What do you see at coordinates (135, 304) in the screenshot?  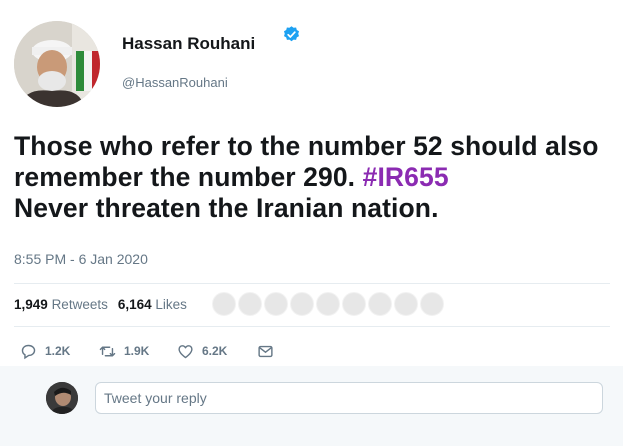 I see `likes-count: 6,164` at bounding box center [135, 304].